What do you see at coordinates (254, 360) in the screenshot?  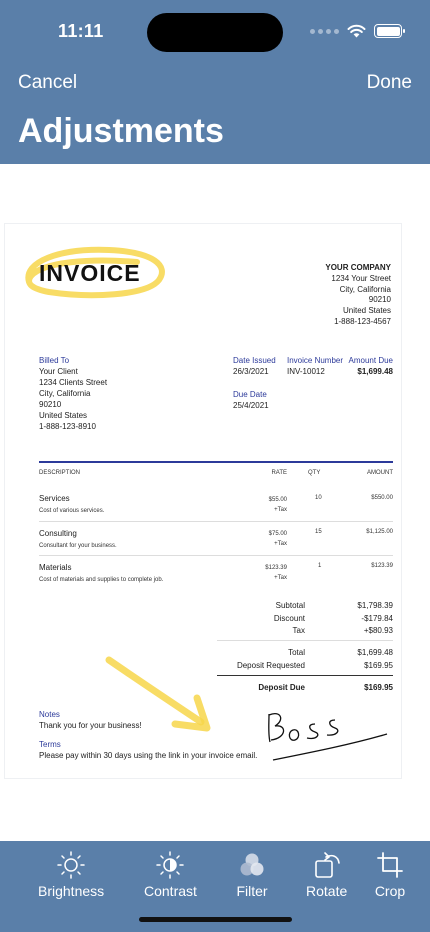 I see `date-issued-label: Date Issued` at bounding box center [254, 360].